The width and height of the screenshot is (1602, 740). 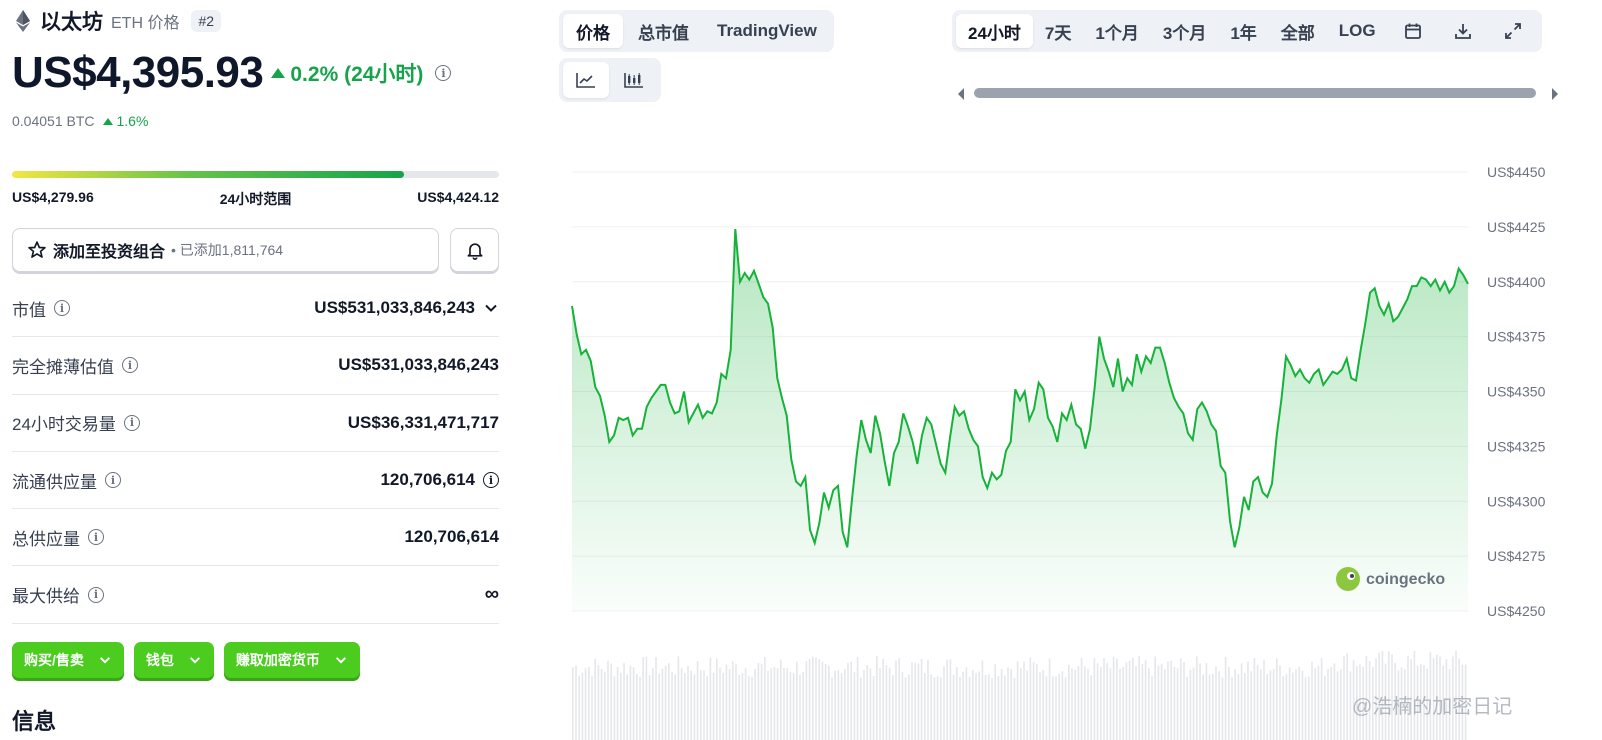 What do you see at coordinates (1413, 31) in the screenshot?
I see `date-picker-button` at bounding box center [1413, 31].